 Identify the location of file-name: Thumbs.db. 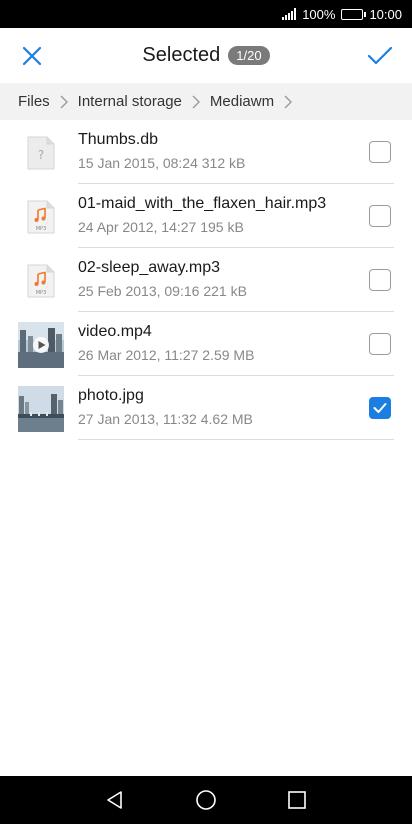
(118, 139).